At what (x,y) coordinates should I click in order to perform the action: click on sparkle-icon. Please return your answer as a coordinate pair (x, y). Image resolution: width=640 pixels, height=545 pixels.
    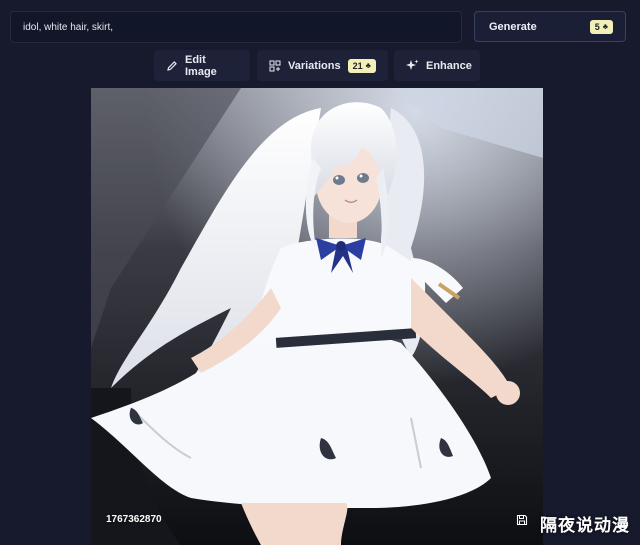
    Looking at the image, I should click on (412, 65).